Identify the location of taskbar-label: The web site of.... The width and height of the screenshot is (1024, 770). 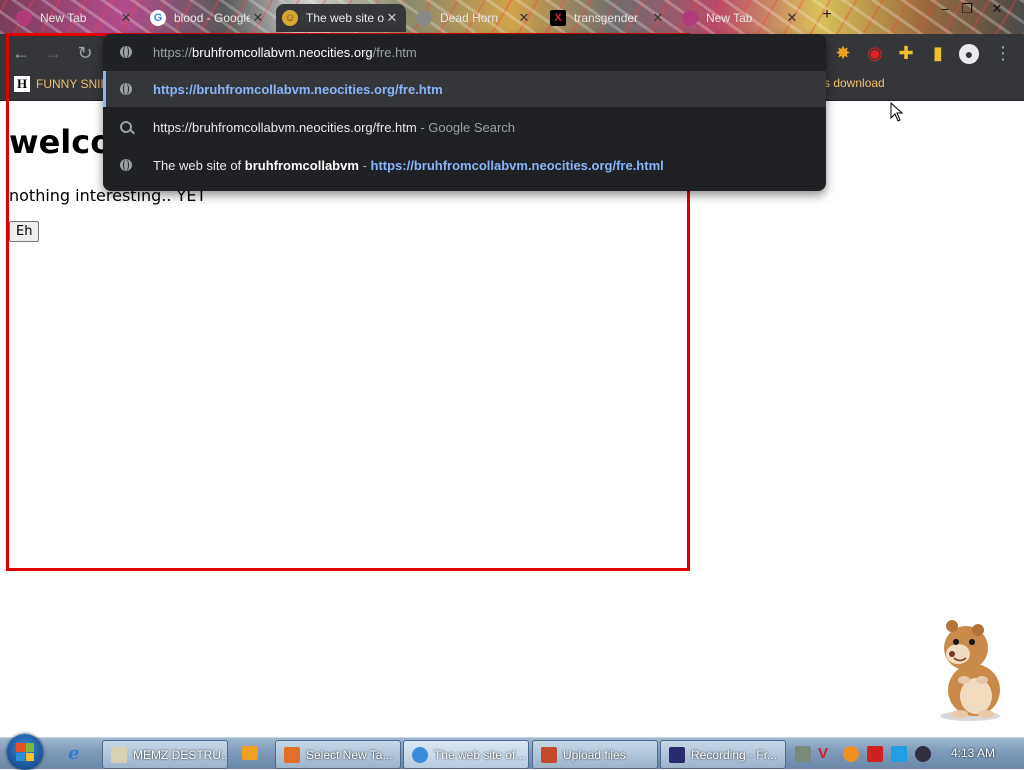
(480, 754).